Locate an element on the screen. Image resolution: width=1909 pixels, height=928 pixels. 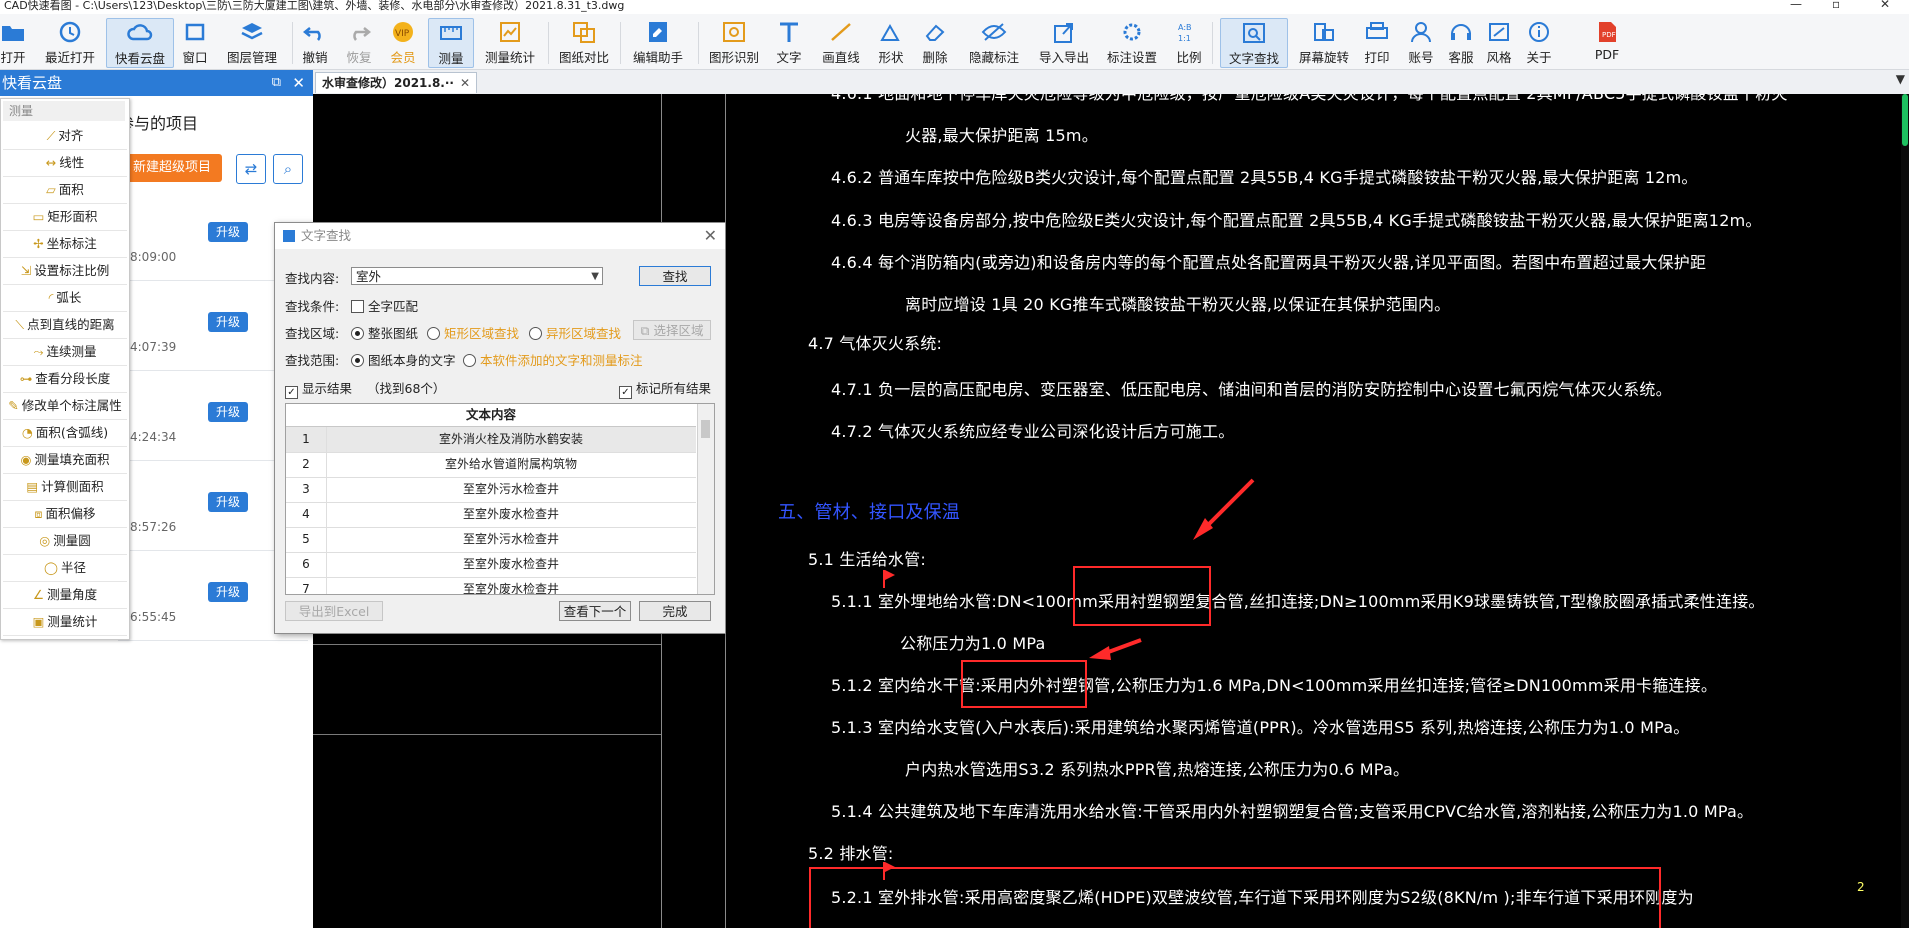
menu-item-side-area: ▤ 计算侧面积 is located at coordinates (65, 487).